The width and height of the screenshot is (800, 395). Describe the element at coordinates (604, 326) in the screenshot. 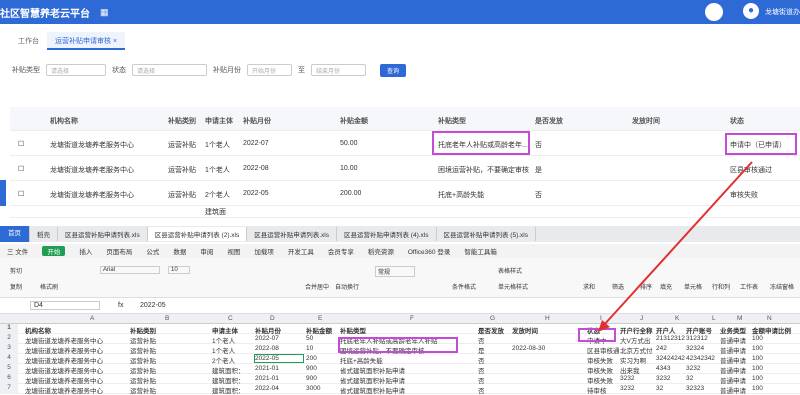

I see `arrow-head` at that location.